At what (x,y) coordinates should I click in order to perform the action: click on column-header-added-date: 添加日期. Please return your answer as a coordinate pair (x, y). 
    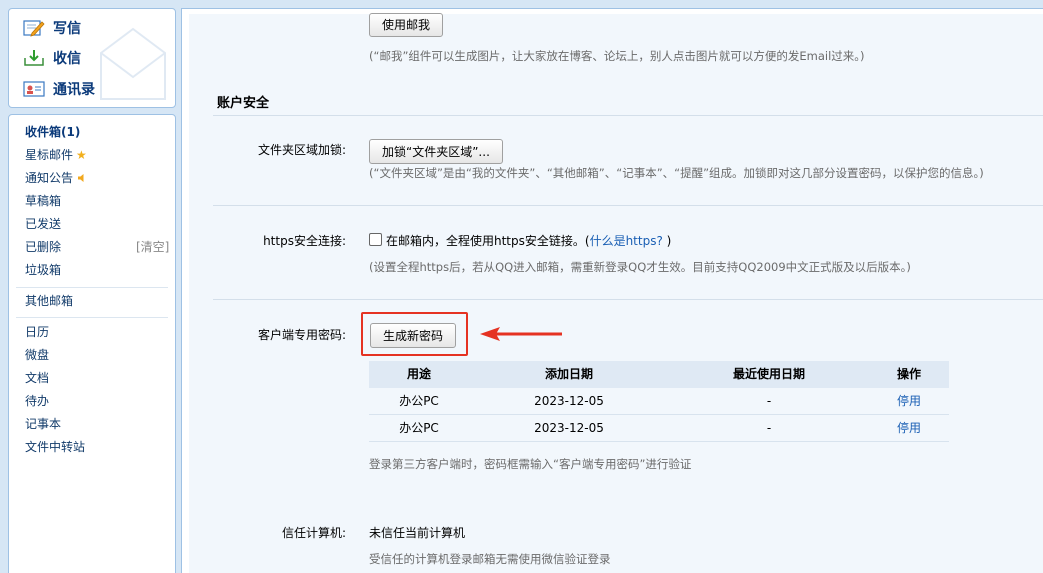
    Looking at the image, I should click on (568, 374).